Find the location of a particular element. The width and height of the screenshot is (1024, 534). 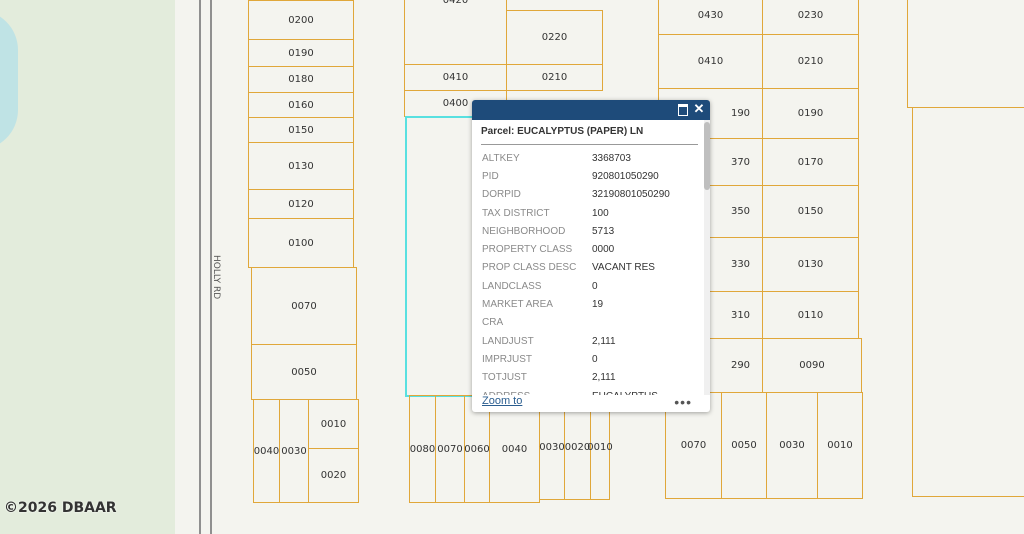

attribute-row: ALTKEY 3368703 is located at coordinates (593, 158).